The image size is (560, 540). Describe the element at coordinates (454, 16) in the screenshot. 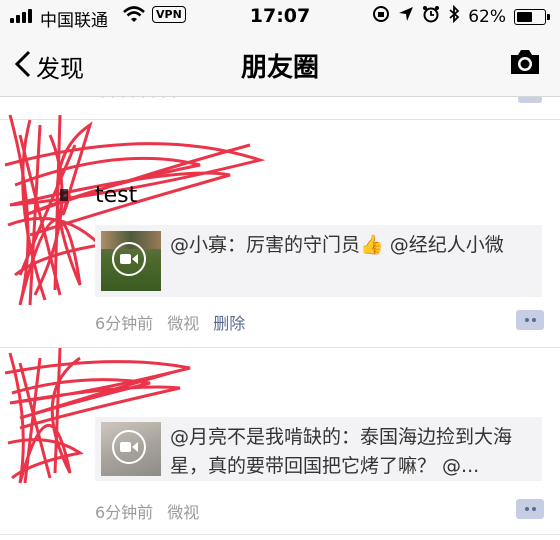

I see `bluetooth-icon` at that location.